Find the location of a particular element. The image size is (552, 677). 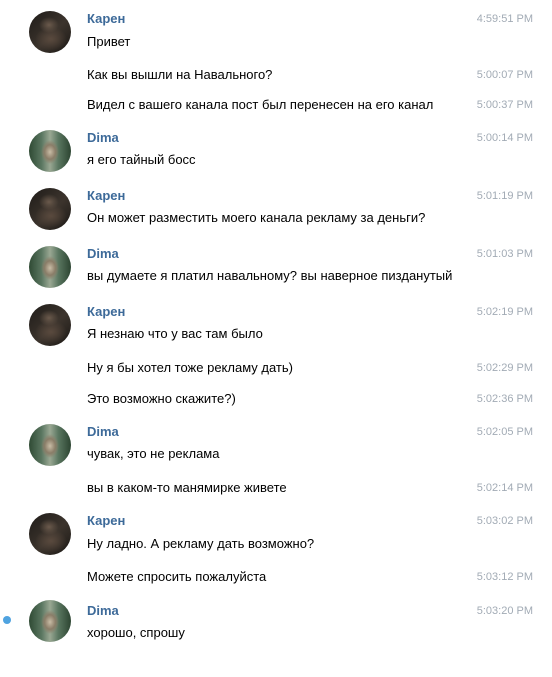

message-group: Dima 5:00:14 PM я его тайный босс is located at coordinates (276, 152).